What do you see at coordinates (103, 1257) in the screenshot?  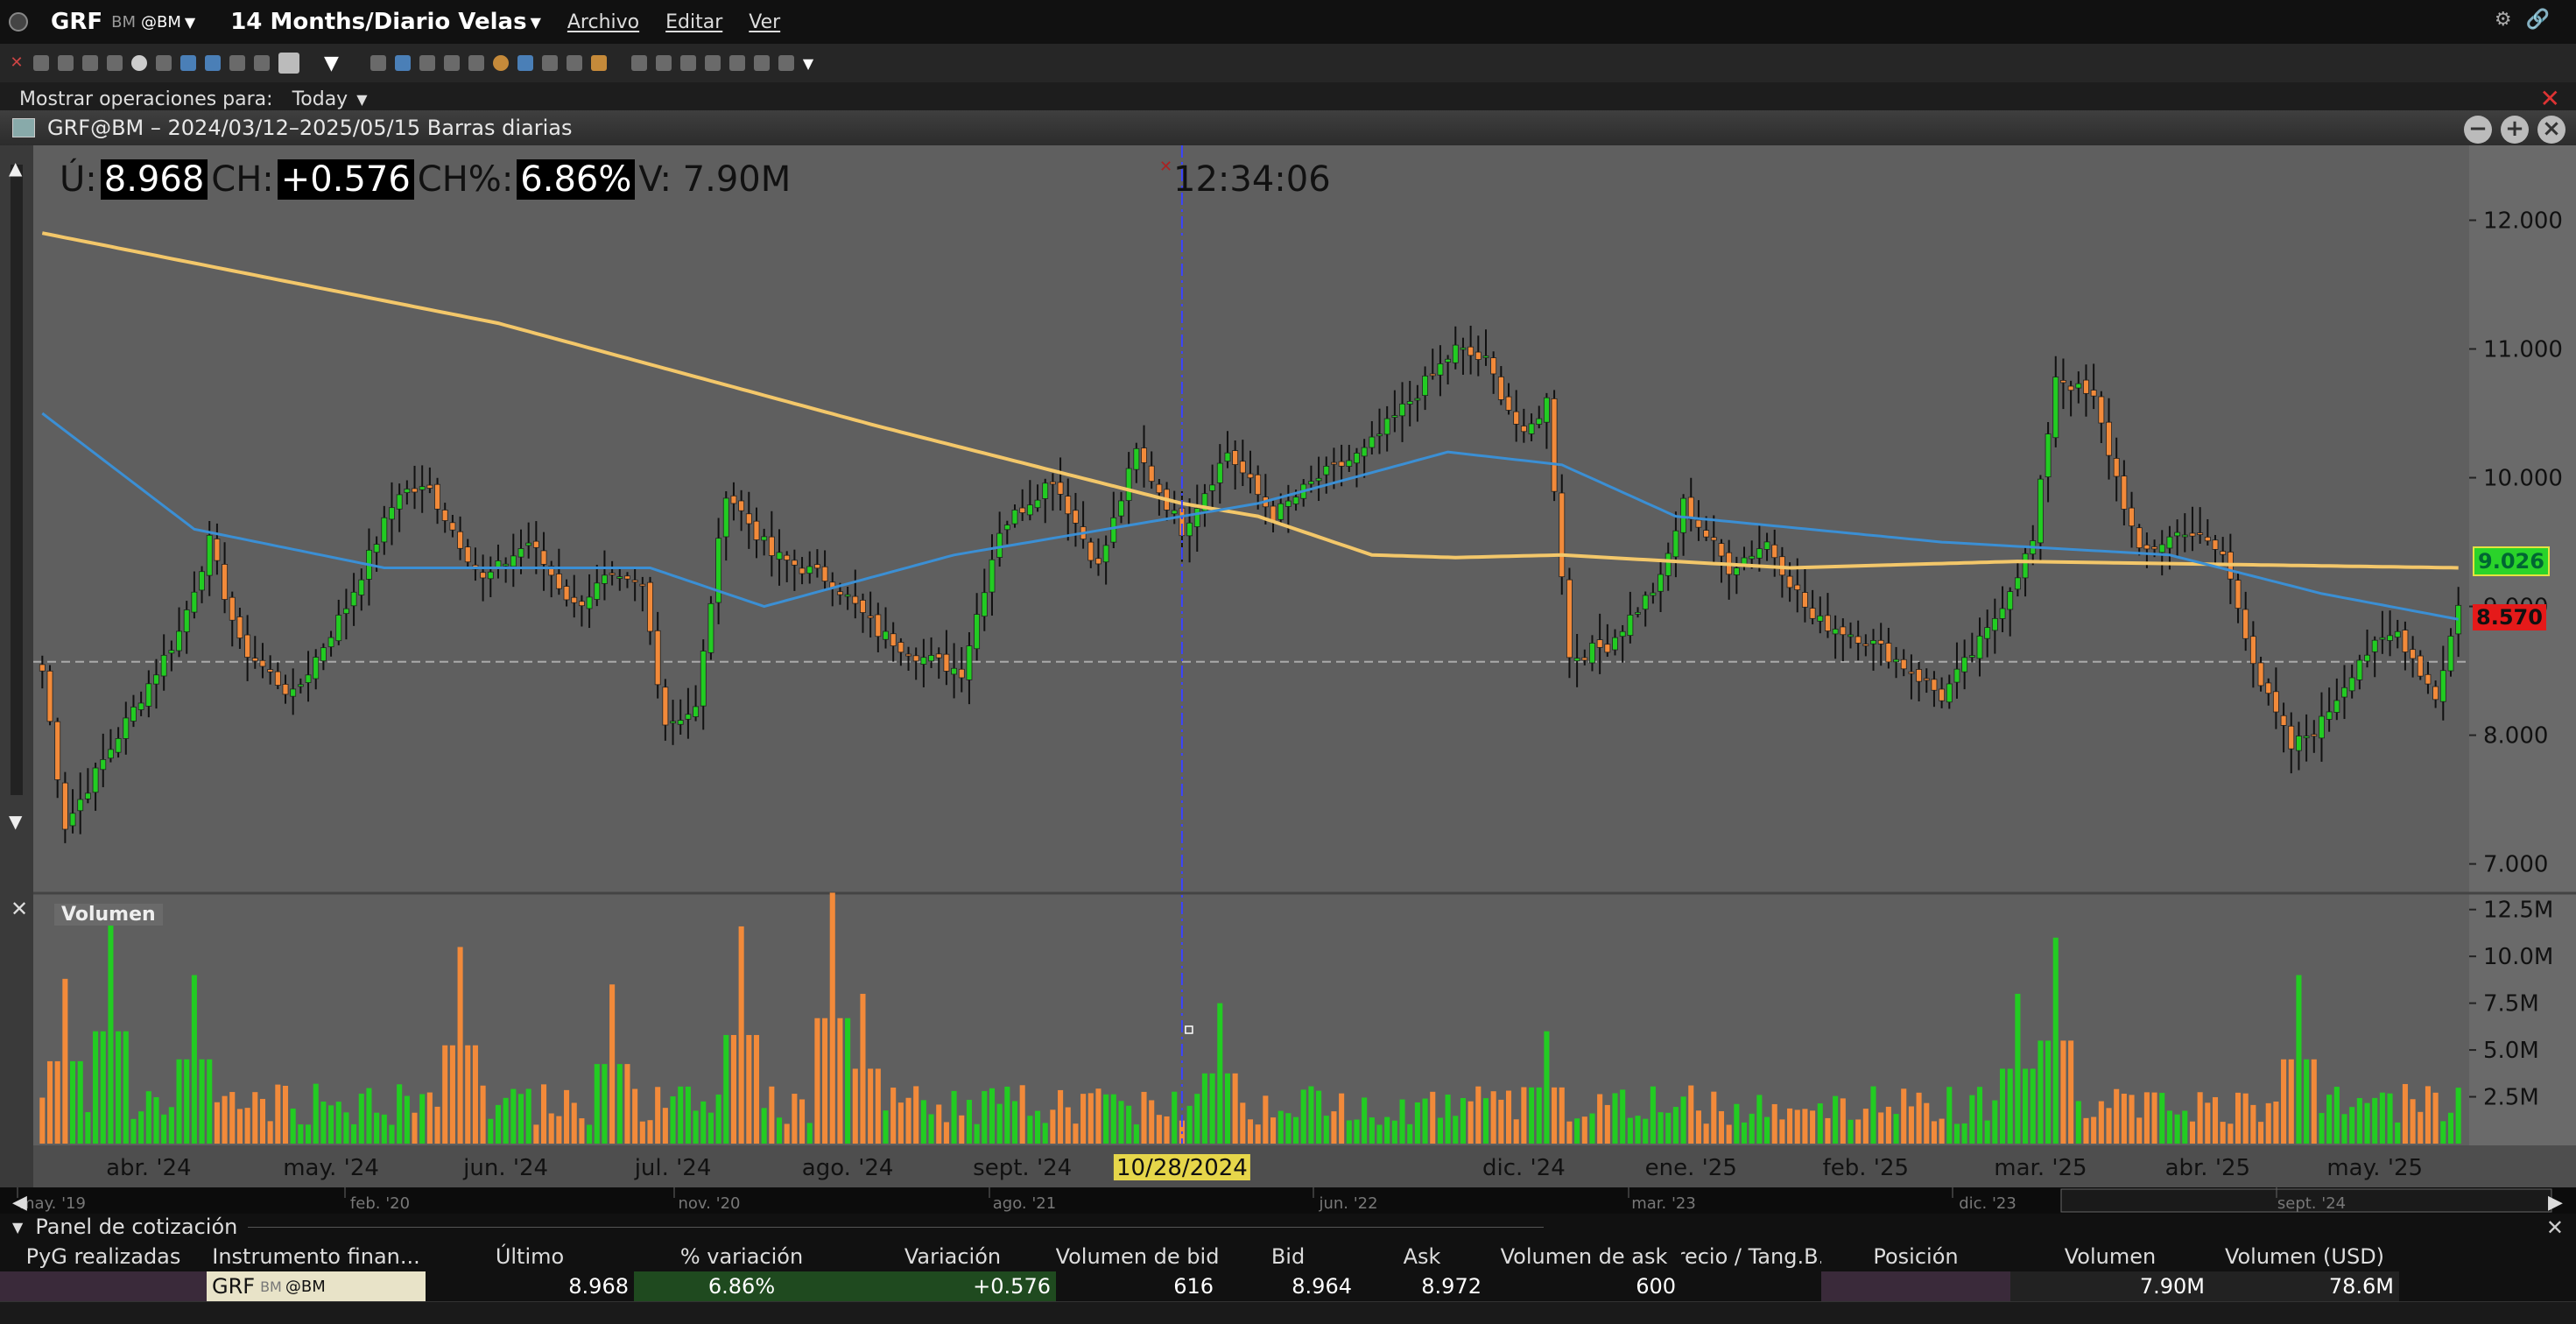 I see `column-header: PyG realizadas` at bounding box center [103, 1257].